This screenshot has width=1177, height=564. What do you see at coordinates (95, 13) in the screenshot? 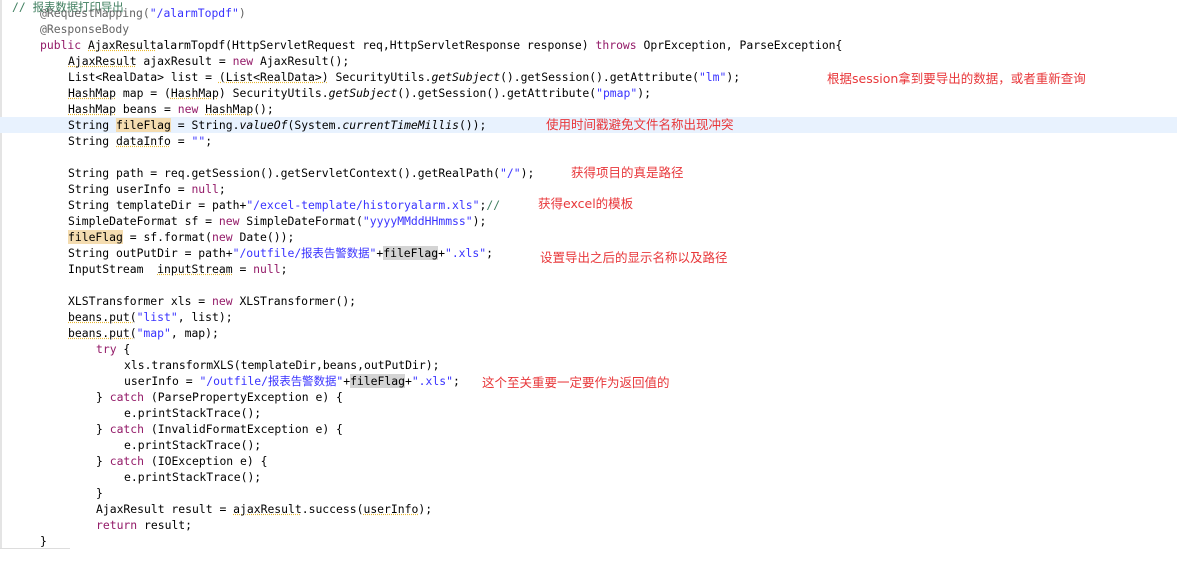
I see `code-token: @RequestMapping(` at bounding box center [95, 13].